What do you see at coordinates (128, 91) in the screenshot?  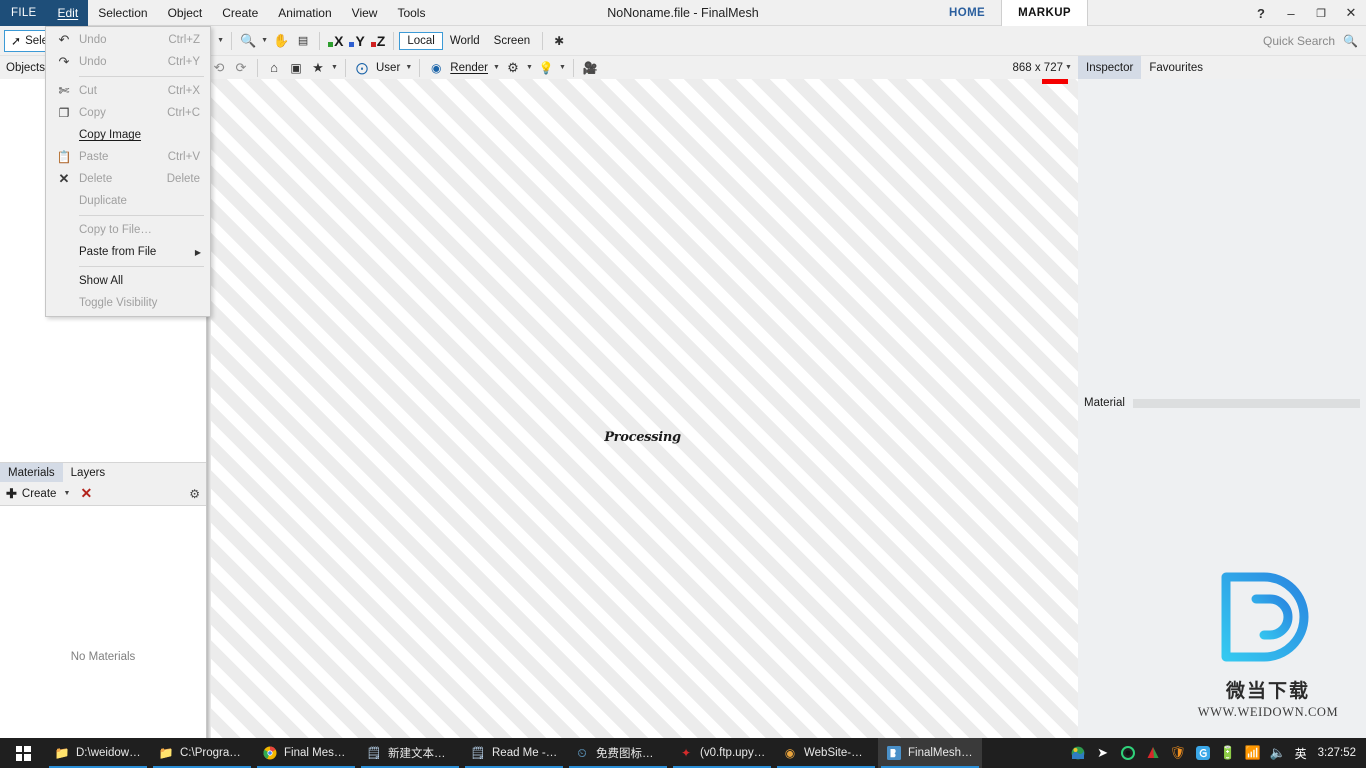 I see `menu-item-cut: ✄ Cut Ctrl+X` at bounding box center [128, 91].